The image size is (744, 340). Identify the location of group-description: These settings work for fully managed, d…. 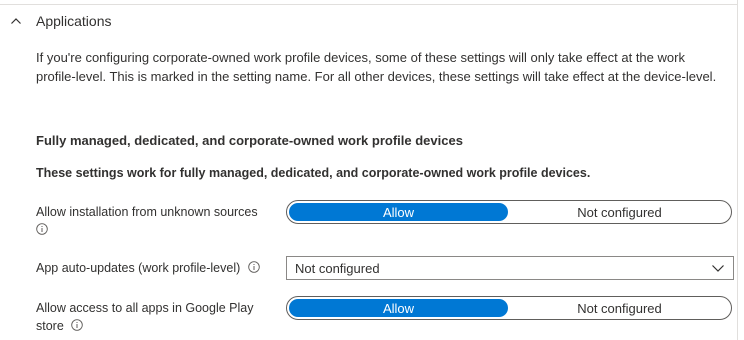
(313, 173).